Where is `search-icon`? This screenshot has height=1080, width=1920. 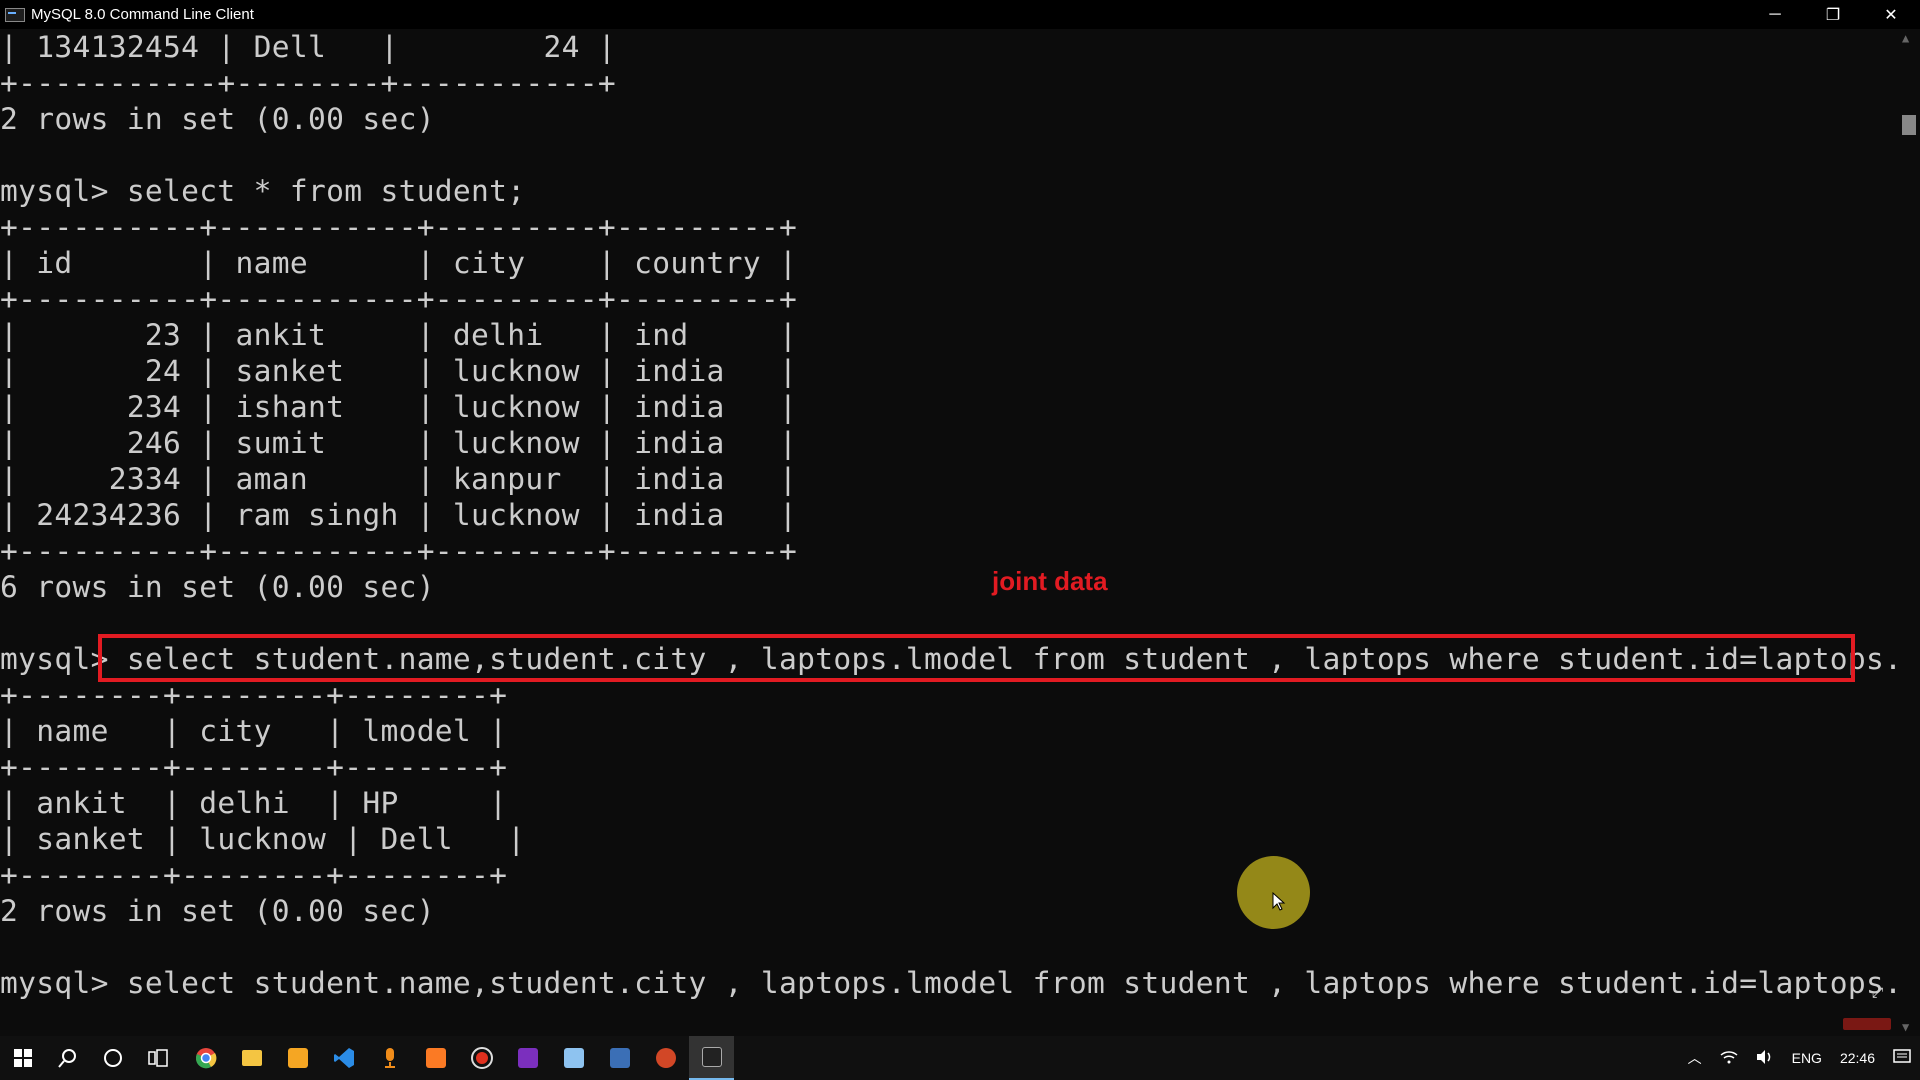
search-icon is located at coordinates (67, 1058).